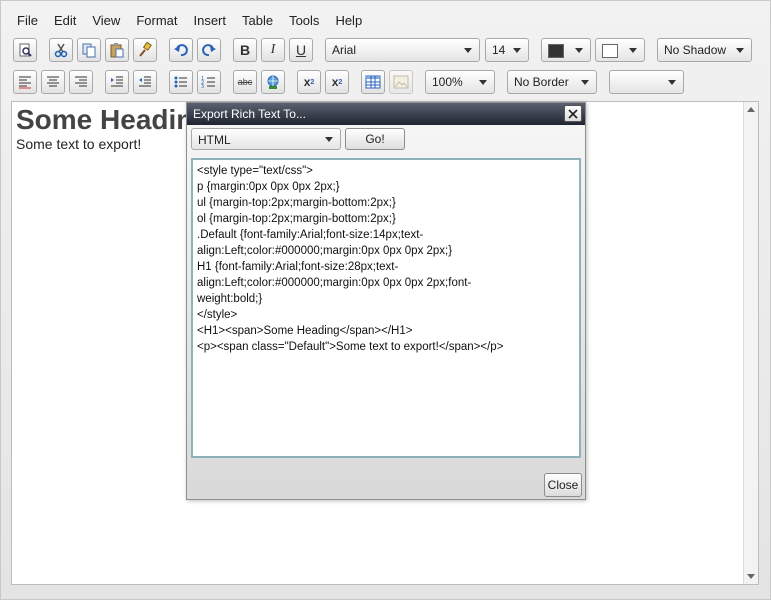 The width and height of the screenshot is (771, 600). What do you see at coordinates (750, 343) in the screenshot?
I see `vertical-scrollbar` at bounding box center [750, 343].